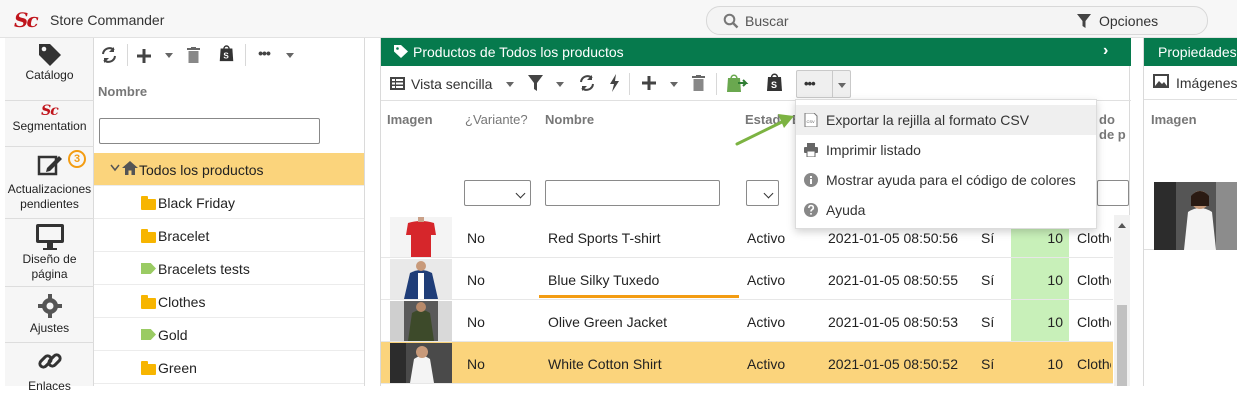  I want to click on nav-page-design-label: Diseño de página, so click(49, 266).